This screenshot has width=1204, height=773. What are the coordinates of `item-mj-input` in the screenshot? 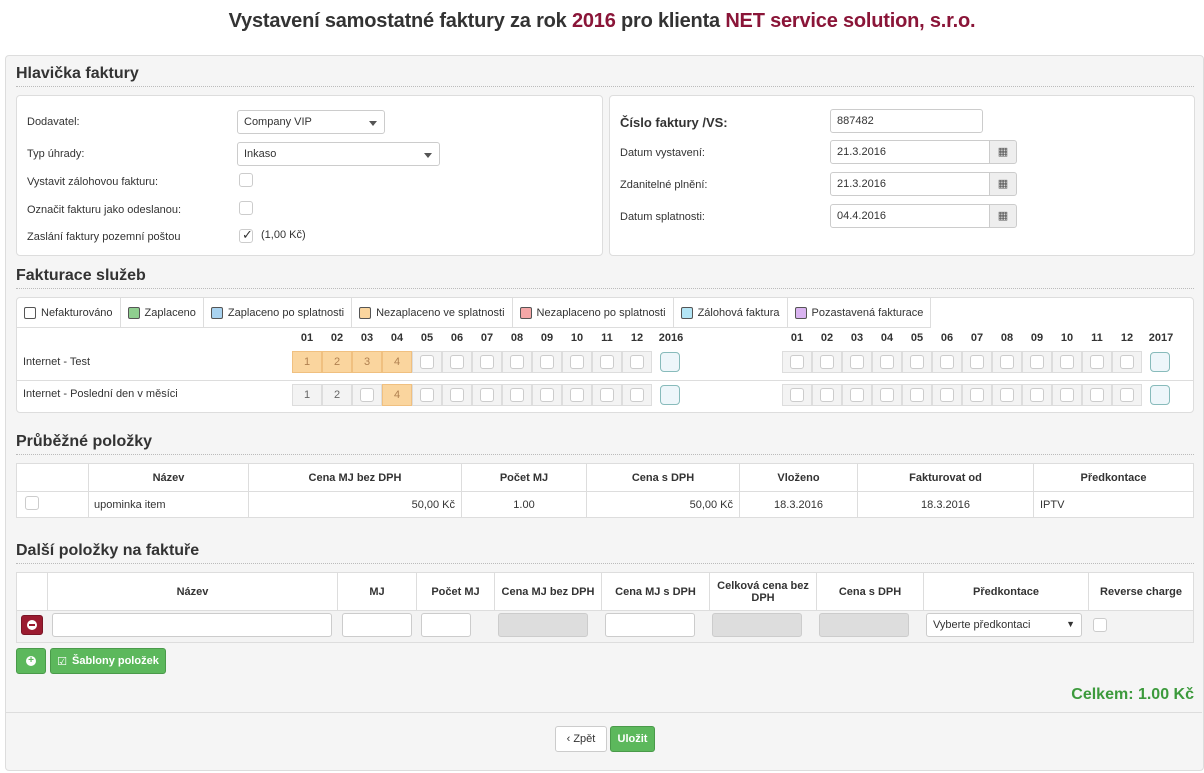 It's located at (377, 625).